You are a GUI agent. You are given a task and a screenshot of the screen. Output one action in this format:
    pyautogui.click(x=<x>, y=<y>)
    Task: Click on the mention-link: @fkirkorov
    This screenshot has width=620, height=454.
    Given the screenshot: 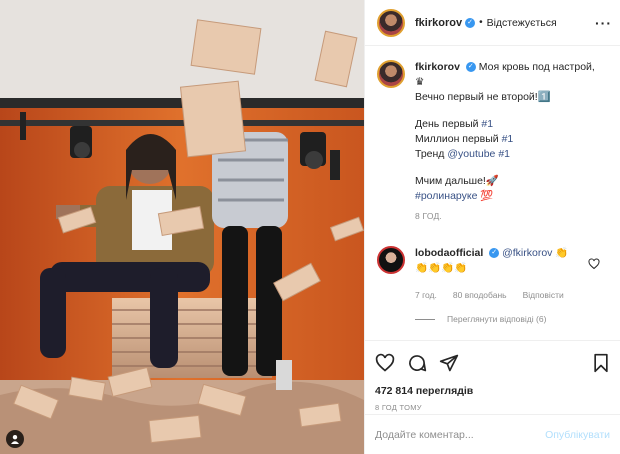 What is the action you would take?
    pyautogui.click(x=527, y=253)
    